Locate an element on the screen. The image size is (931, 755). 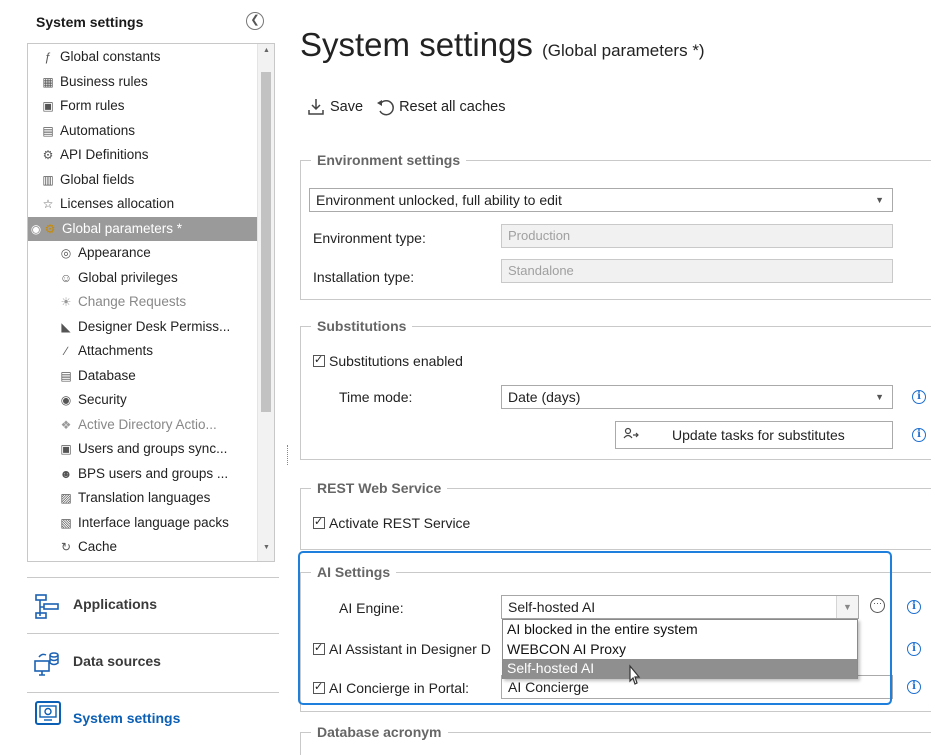
page-title: System settings (Global parameters *) is located at coordinates (502, 45).